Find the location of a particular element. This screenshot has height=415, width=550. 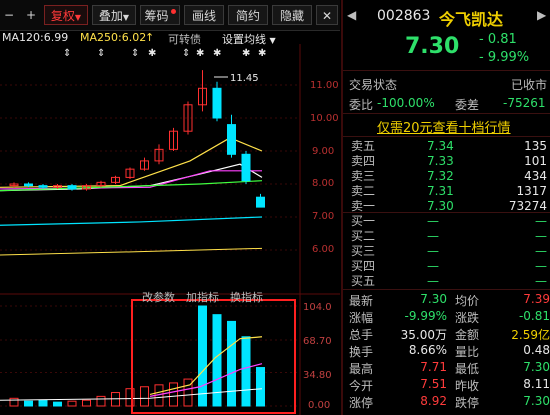

notification-dot-icon is located at coordinates (173, 11).